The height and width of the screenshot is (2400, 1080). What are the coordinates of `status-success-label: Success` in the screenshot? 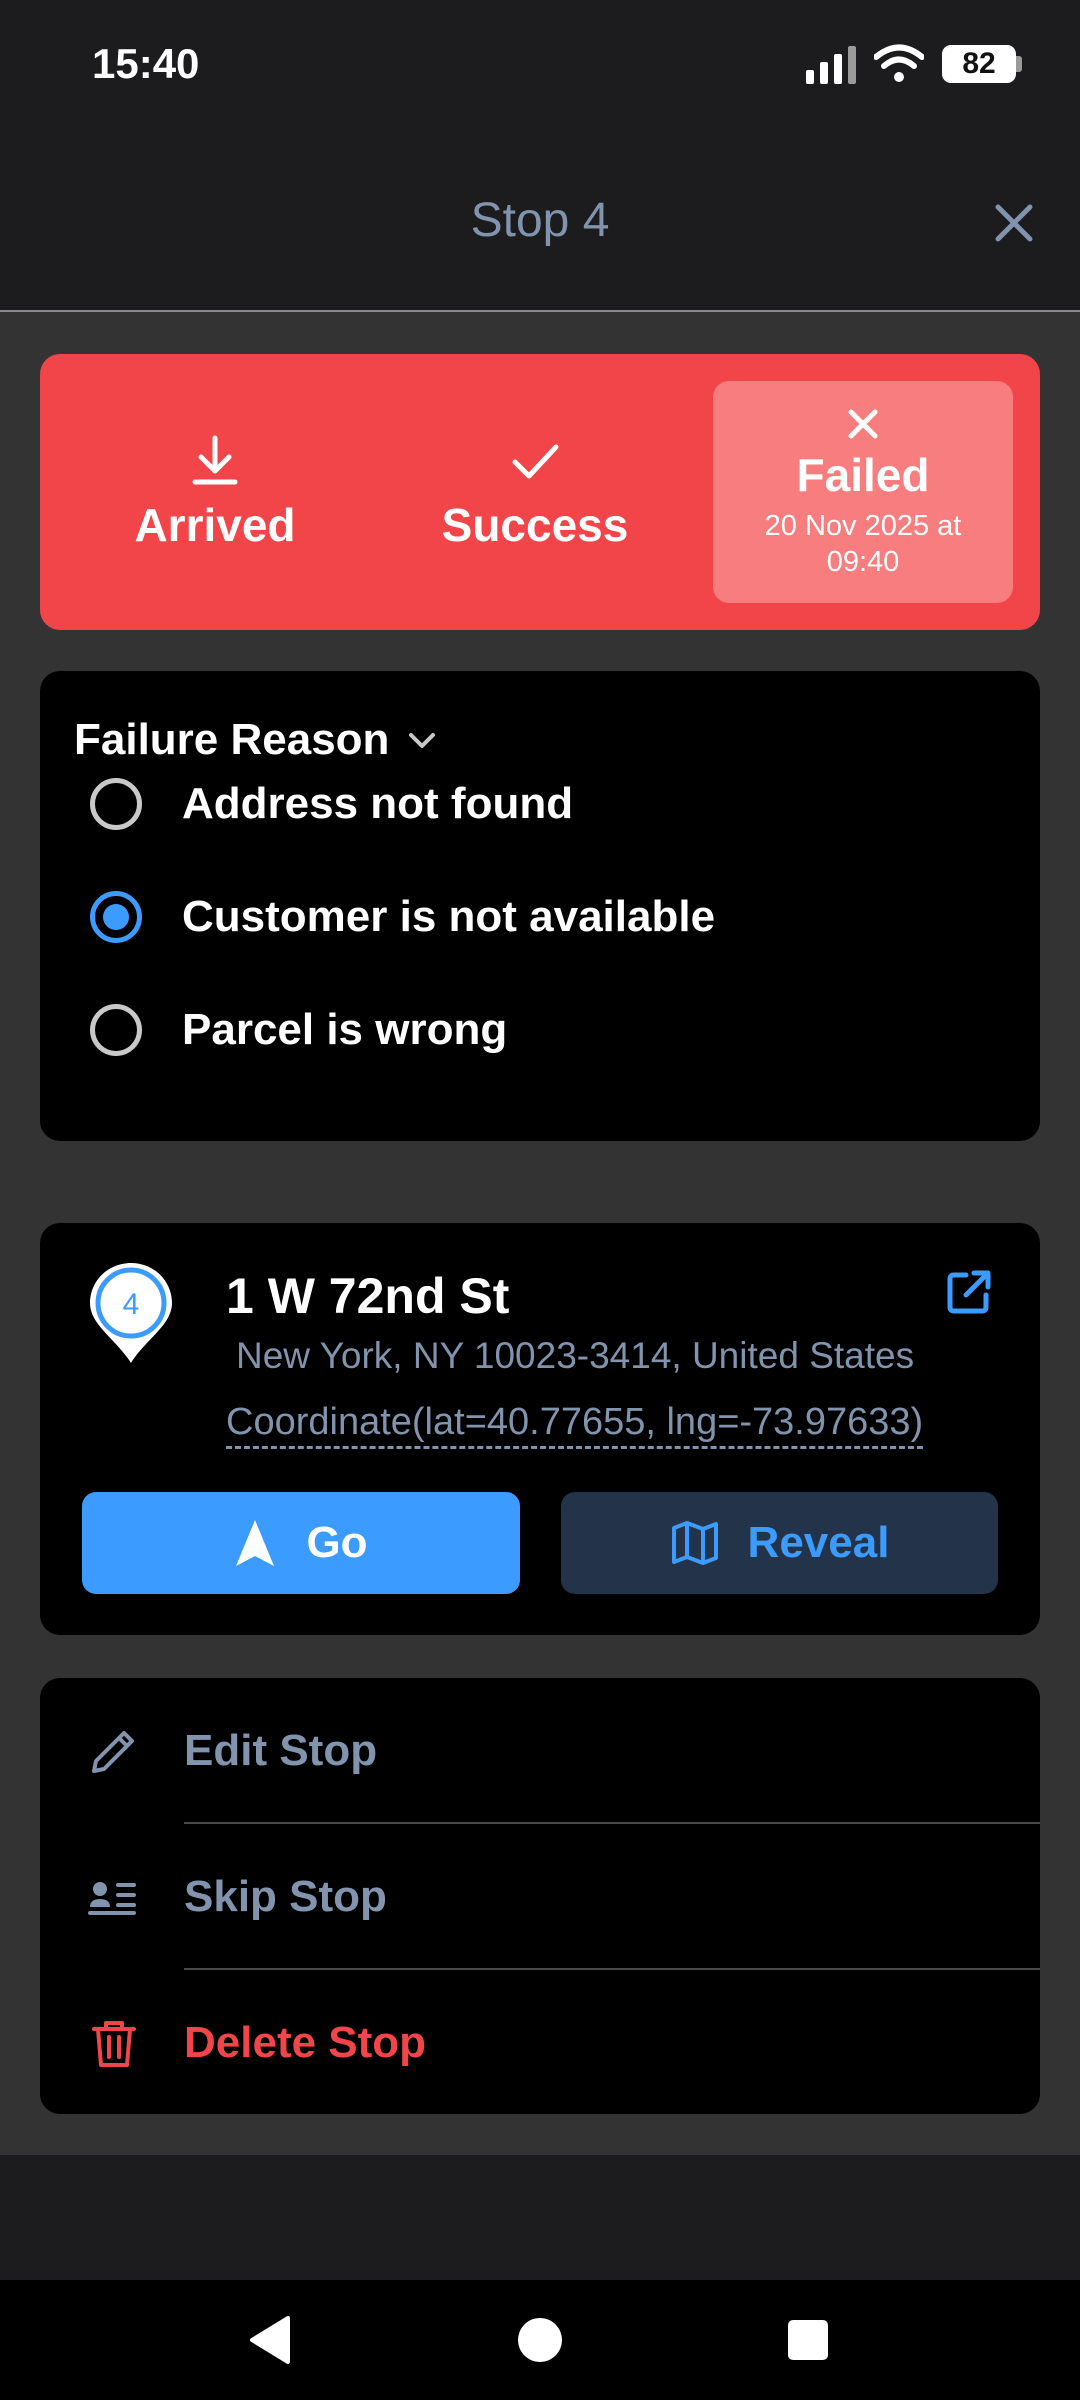 It's located at (535, 525).